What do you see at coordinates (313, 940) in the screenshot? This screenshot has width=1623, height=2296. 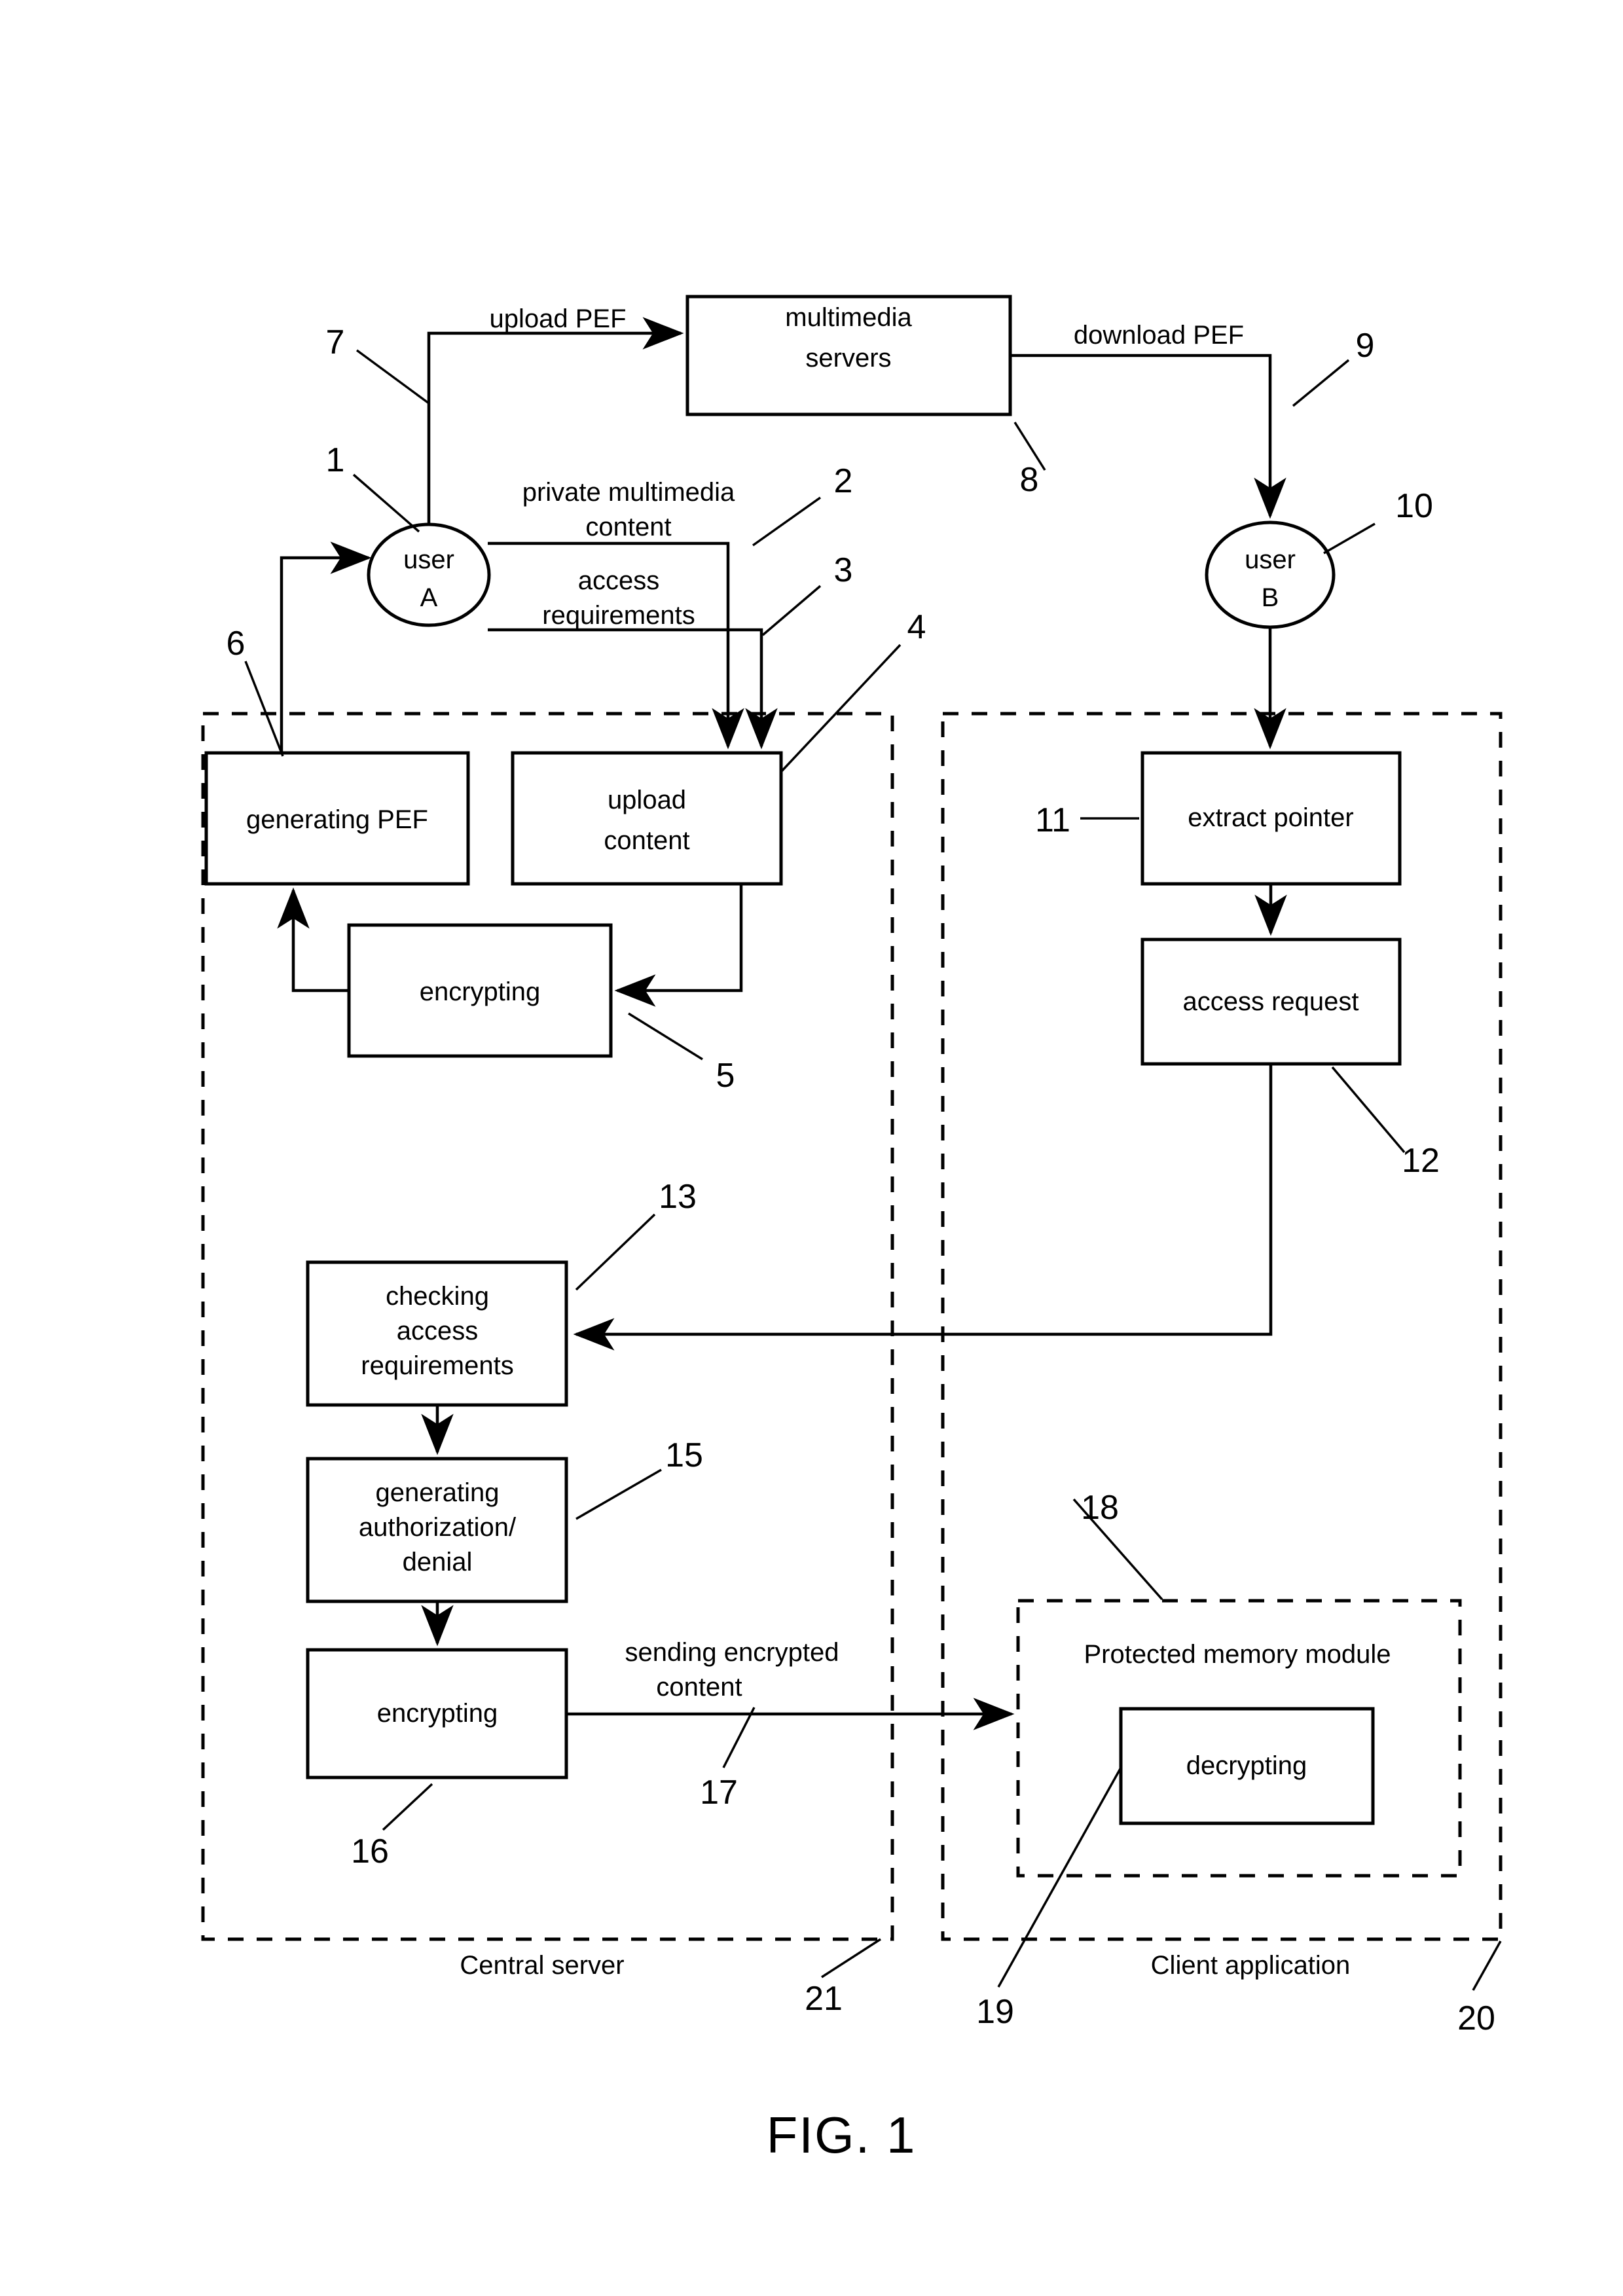 I see `edge-encrypting-to-generating-pef` at bounding box center [313, 940].